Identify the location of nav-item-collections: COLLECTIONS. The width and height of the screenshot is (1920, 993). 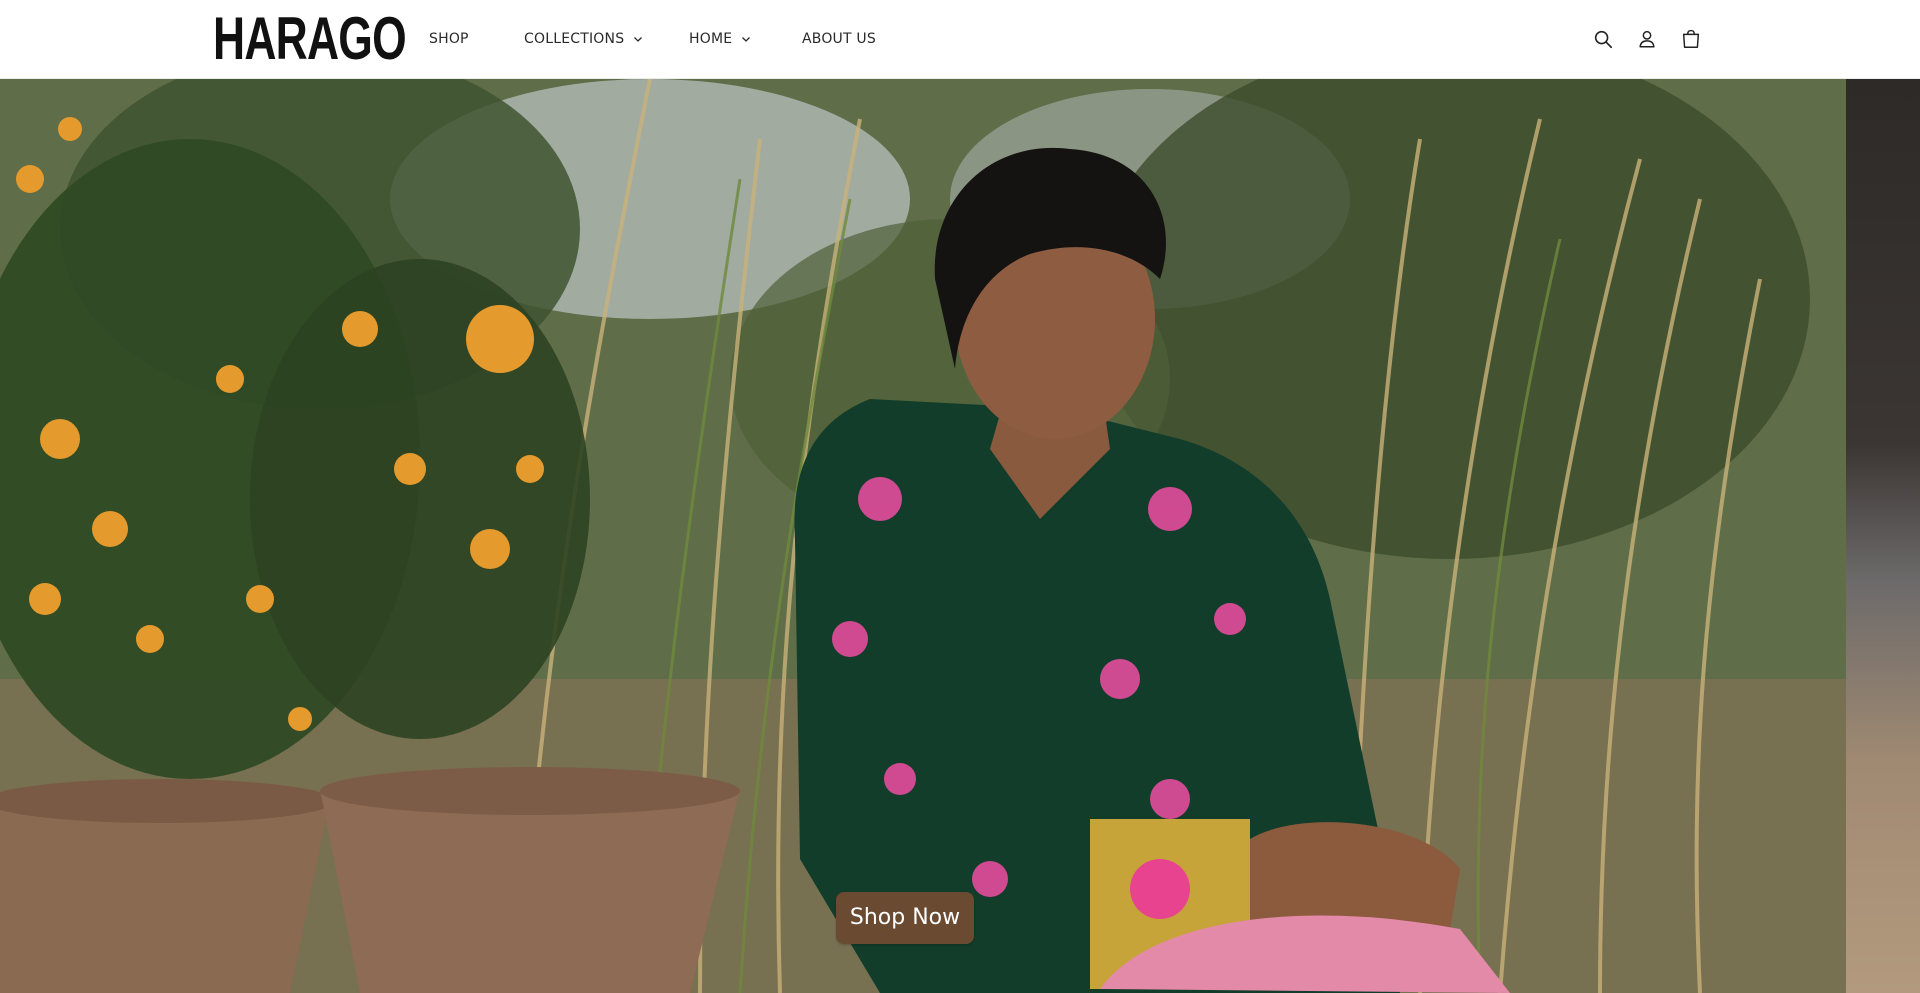
(584, 39).